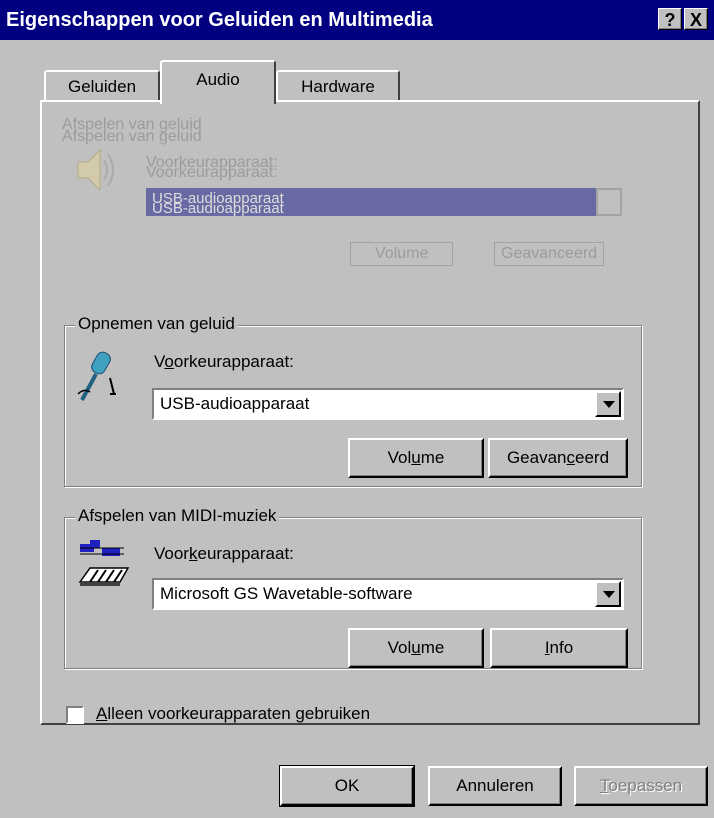 The image size is (714, 818). I want to click on label-part: orkeurapparaat:, so click(233, 361).